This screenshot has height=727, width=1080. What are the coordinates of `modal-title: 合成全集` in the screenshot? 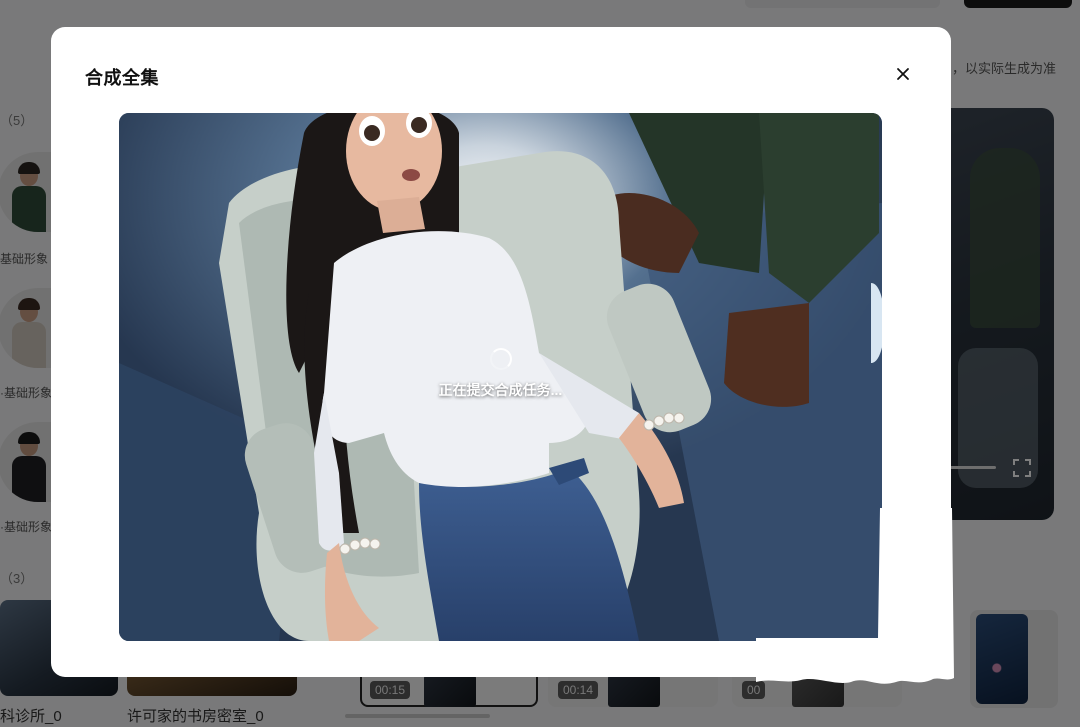 It's located at (122, 78).